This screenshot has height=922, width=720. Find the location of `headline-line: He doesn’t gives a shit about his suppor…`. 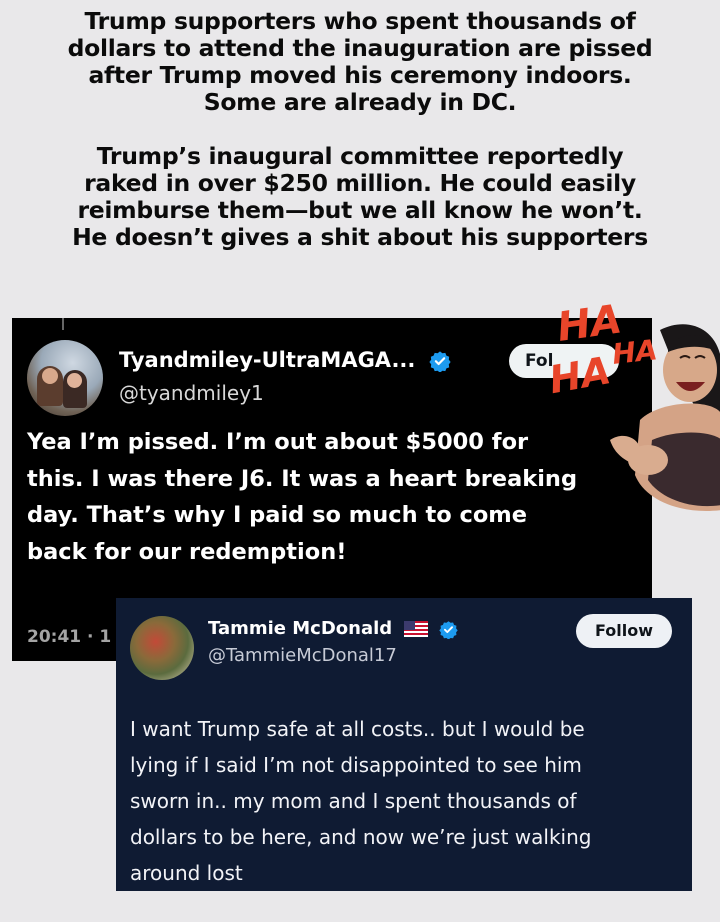

headline-line: He doesn’t gives a shit about his suppor… is located at coordinates (360, 237).